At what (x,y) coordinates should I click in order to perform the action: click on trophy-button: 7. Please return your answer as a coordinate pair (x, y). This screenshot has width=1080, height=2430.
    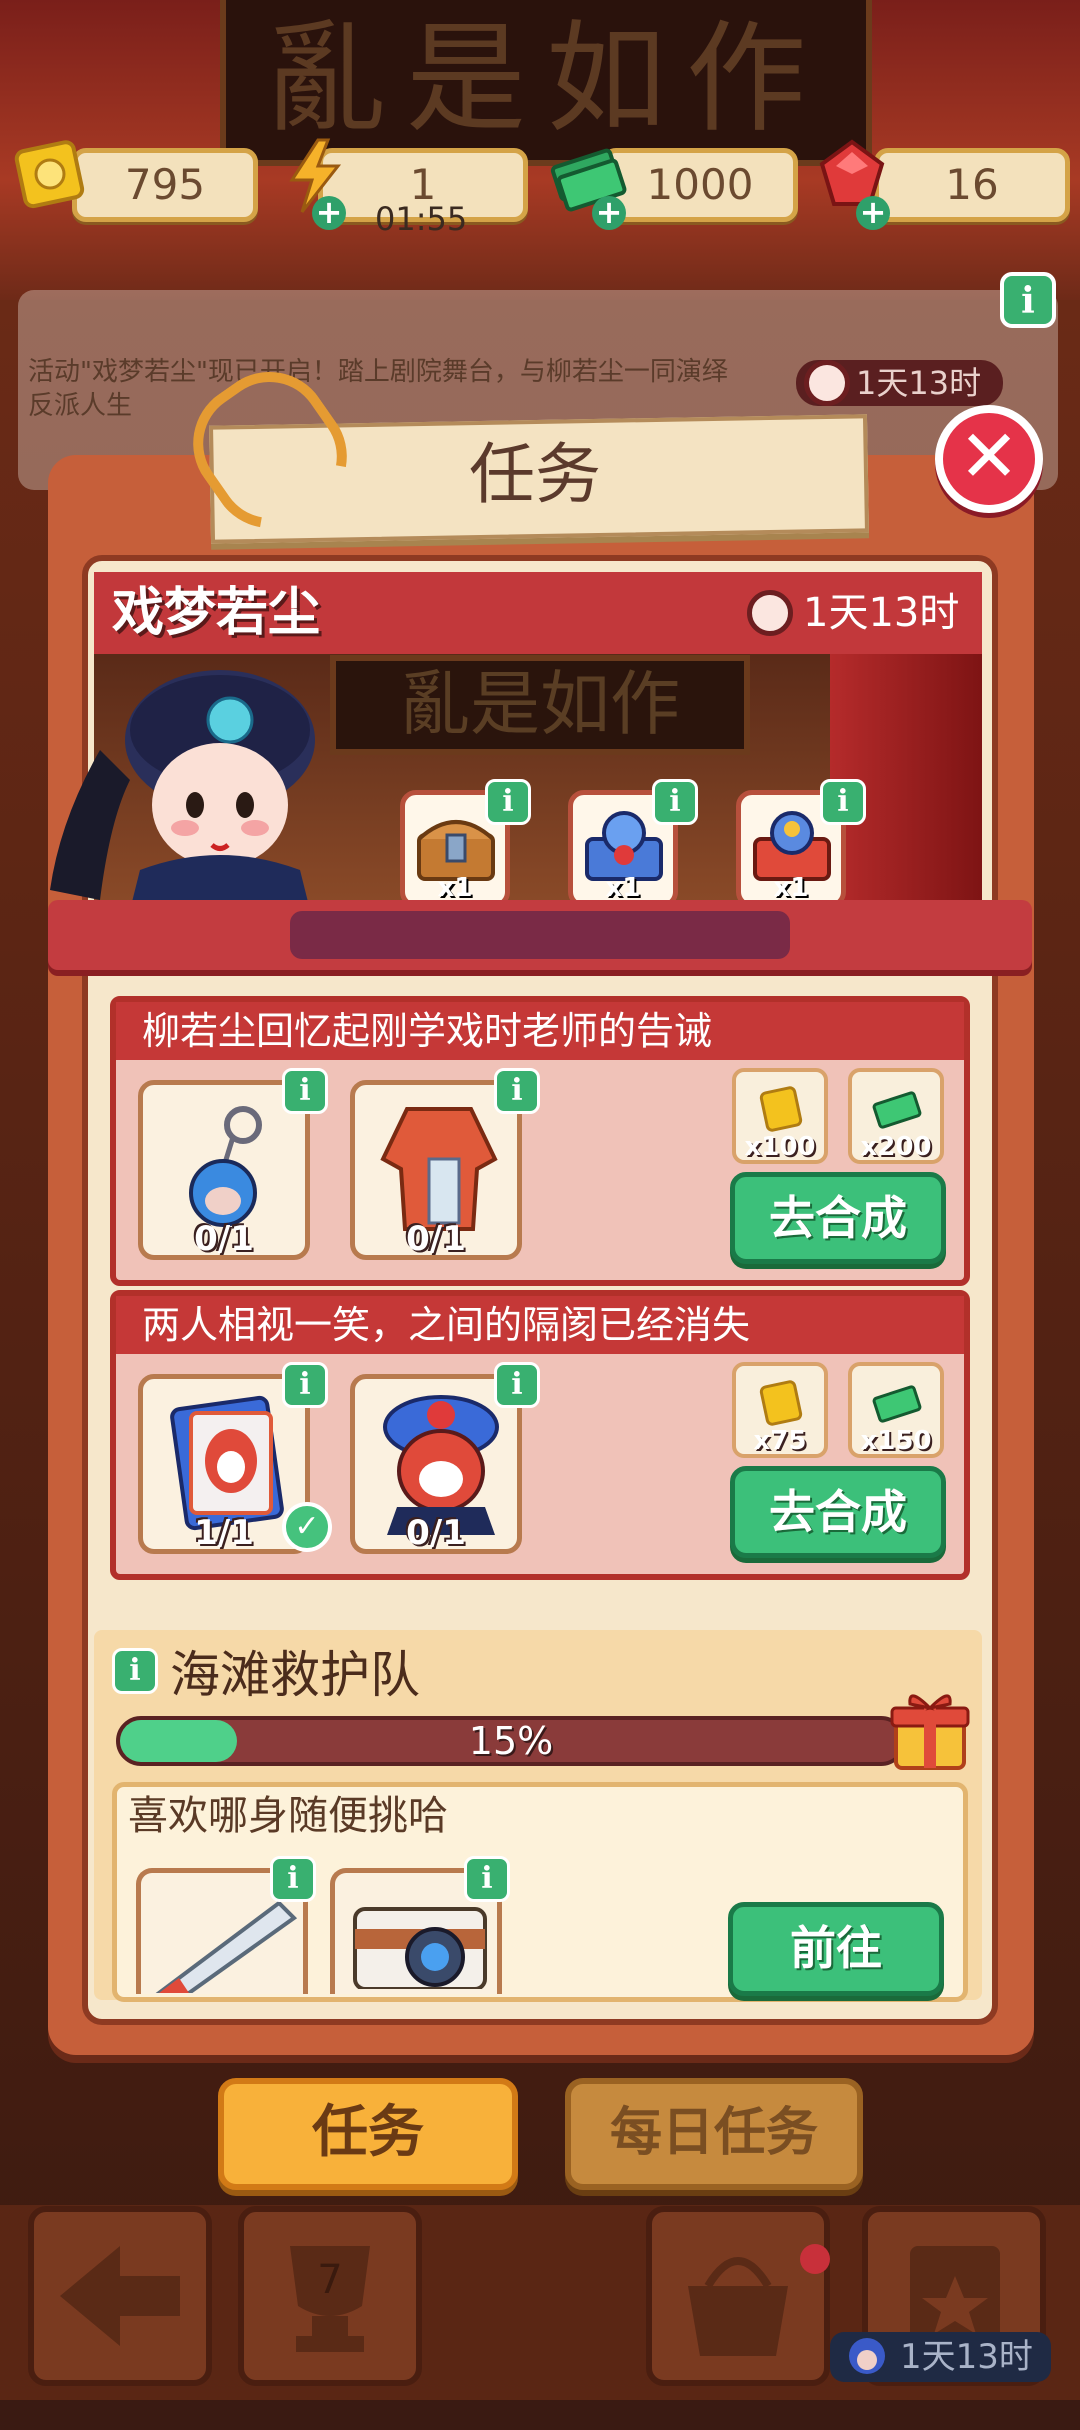
    Looking at the image, I should click on (330, 2296).